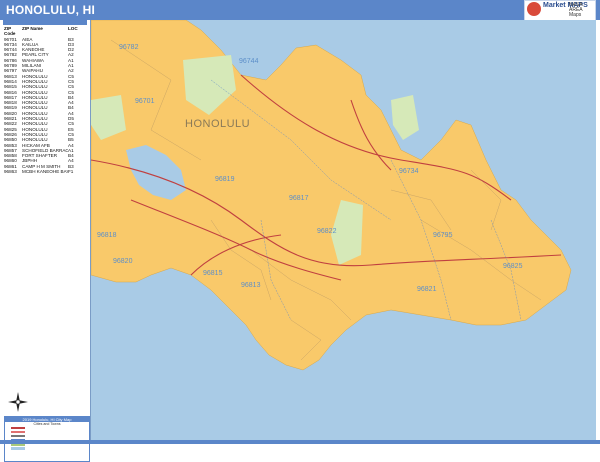 The height and width of the screenshot is (462, 600). I want to click on footer-bar, so click(300, 442).